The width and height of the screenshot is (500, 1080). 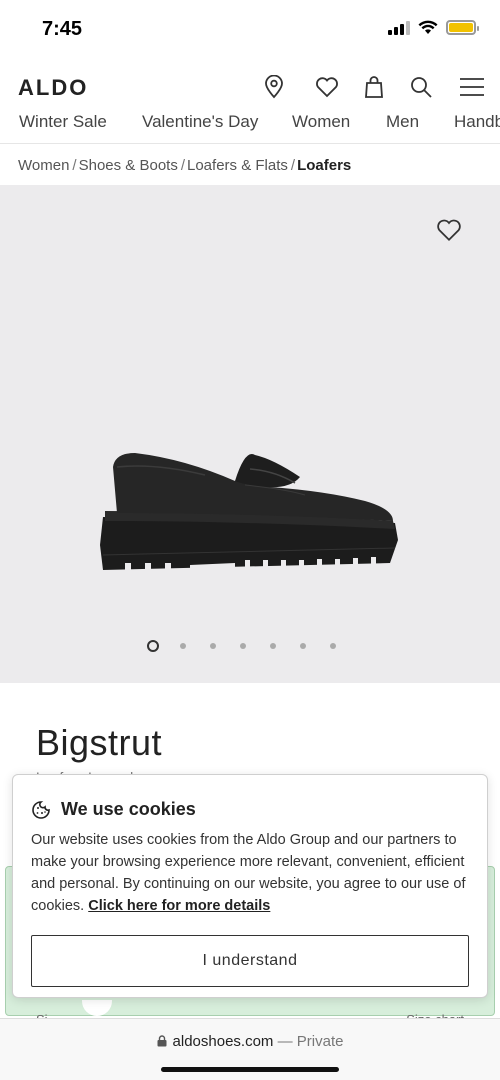 What do you see at coordinates (237, 165) in the screenshot?
I see `breadcrumb-loafers-flats: Loafers & Flats` at bounding box center [237, 165].